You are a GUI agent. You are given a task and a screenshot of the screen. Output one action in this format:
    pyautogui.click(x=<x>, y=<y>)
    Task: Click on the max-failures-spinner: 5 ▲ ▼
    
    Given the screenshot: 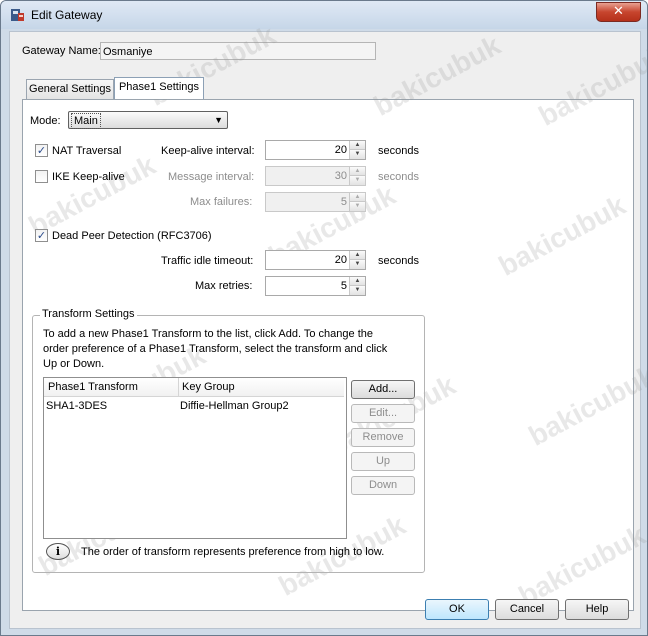 What is the action you would take?
    pyautogui.click(x=315, y=202)
    